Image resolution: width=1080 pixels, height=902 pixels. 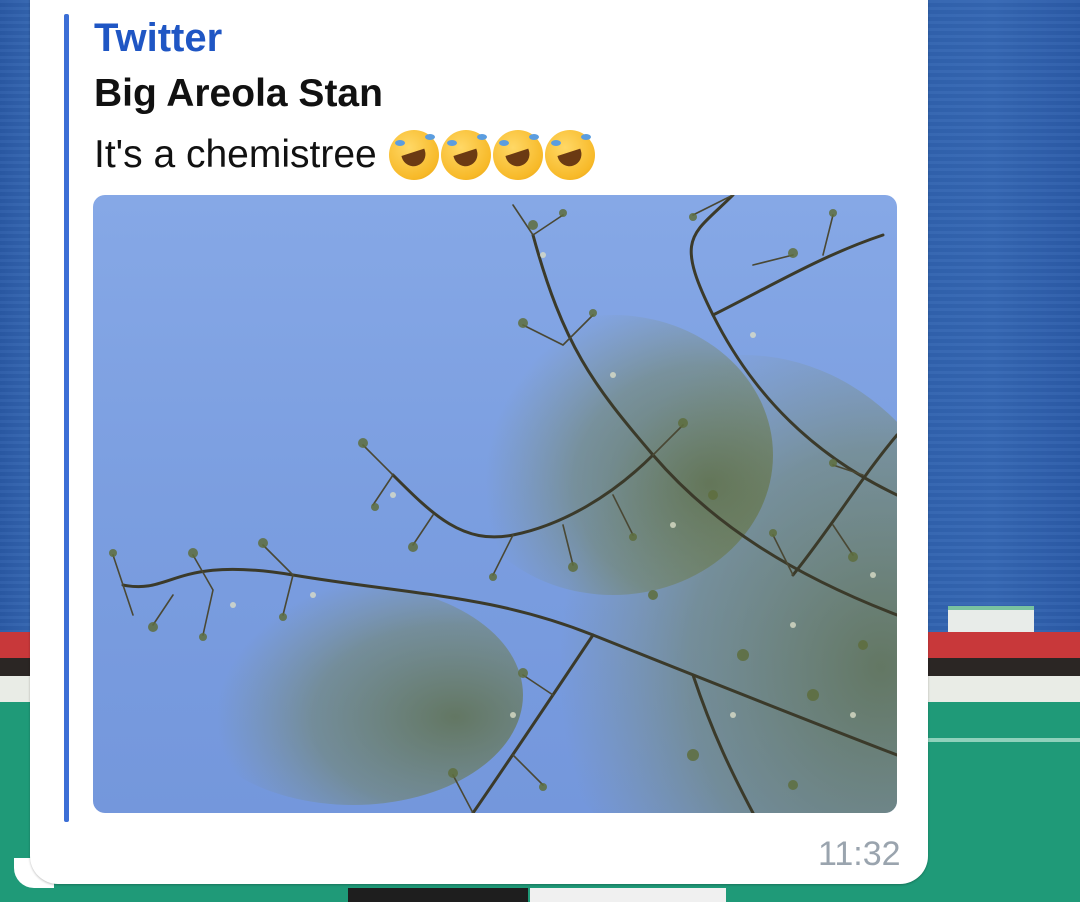 What do you see at coordinates (1004, 740) in the screenshot?
I see `wallpaper-floor-line` at bounding box center [1004, 740].